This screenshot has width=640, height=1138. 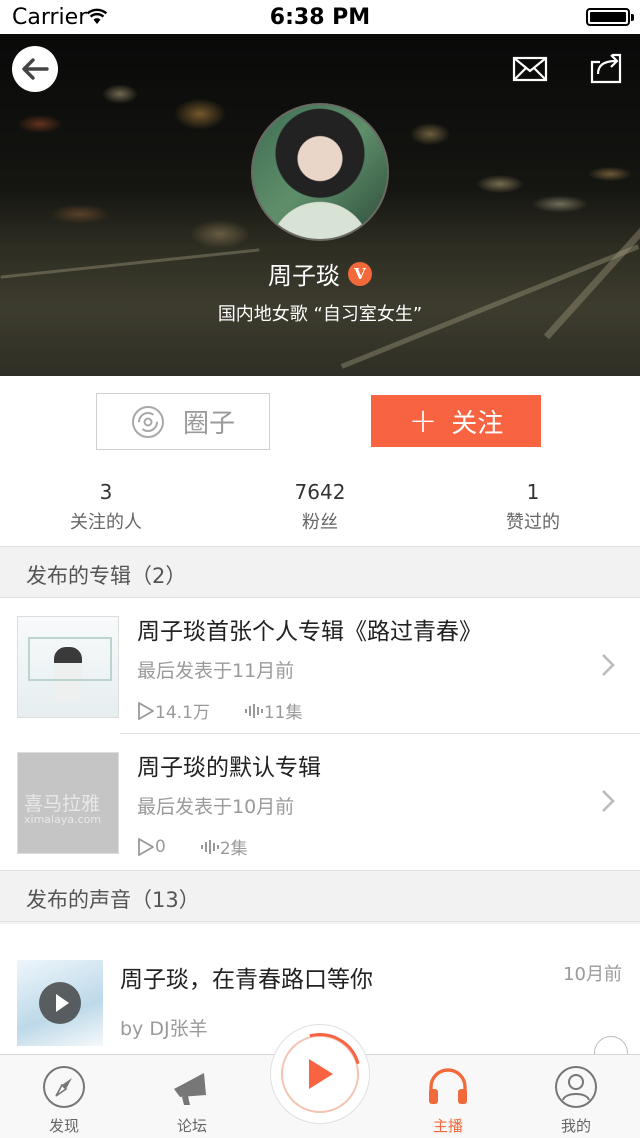 What do you see at coordinates (320, 666) in the screenshot?
I see `album-row: 周子琰首张个人专辑《路过青春》 最后发表于11月前 14.1万 11集` at bounding box center [320, 666].